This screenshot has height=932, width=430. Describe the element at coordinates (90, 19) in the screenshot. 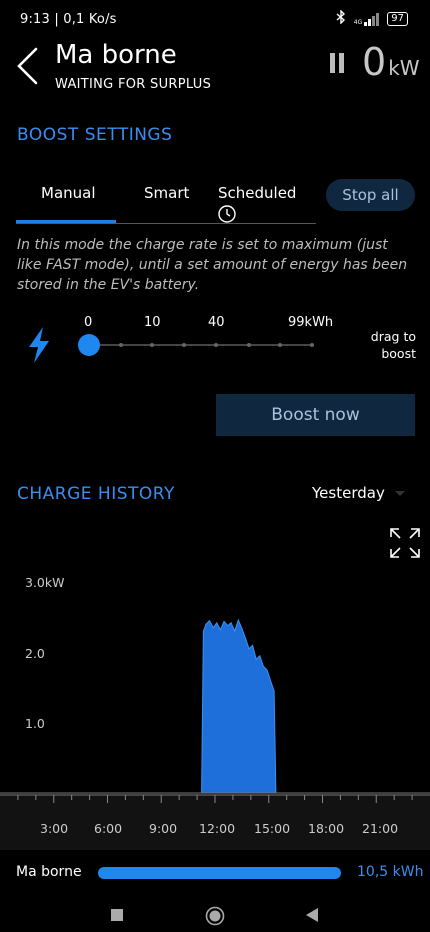

I see `net-speed: 0,1 Ko/s` at that location.